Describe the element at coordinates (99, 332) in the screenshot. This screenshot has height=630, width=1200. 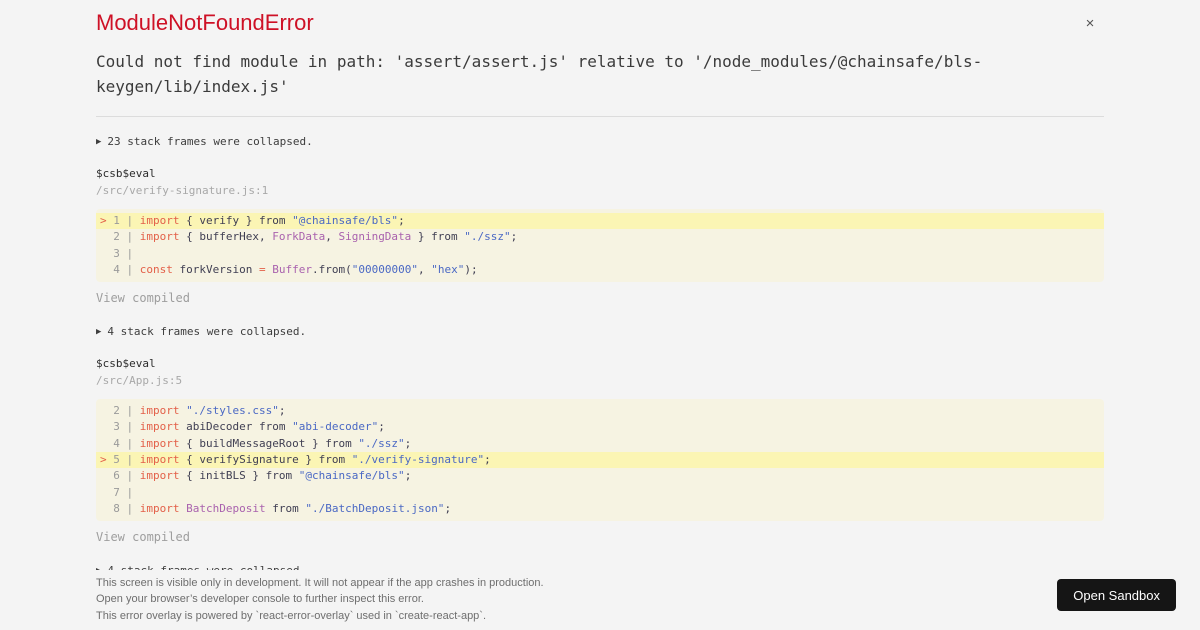
I see `triangle-icon: ▶` at that location.